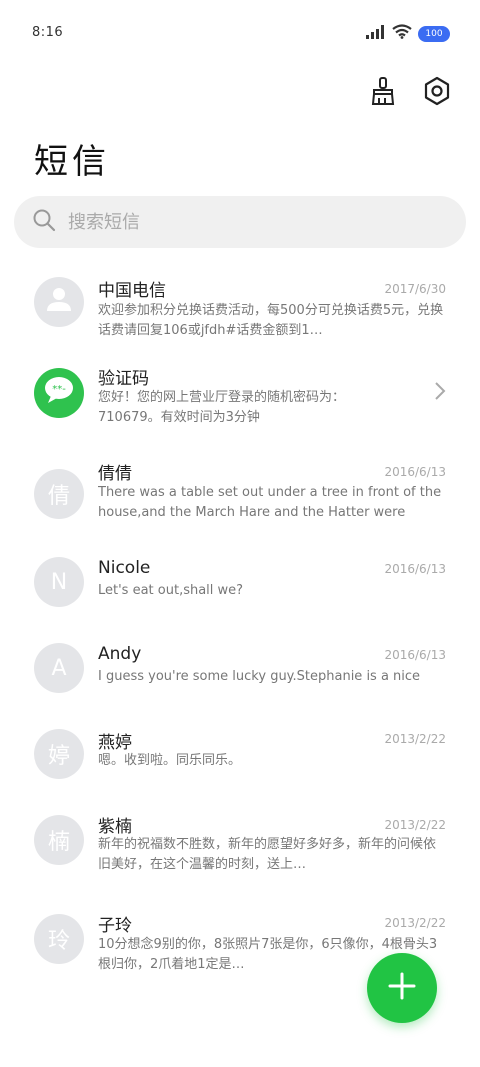 This screenshot has height=1067, width=480. I want to click on person-icon, so click(59, 302).